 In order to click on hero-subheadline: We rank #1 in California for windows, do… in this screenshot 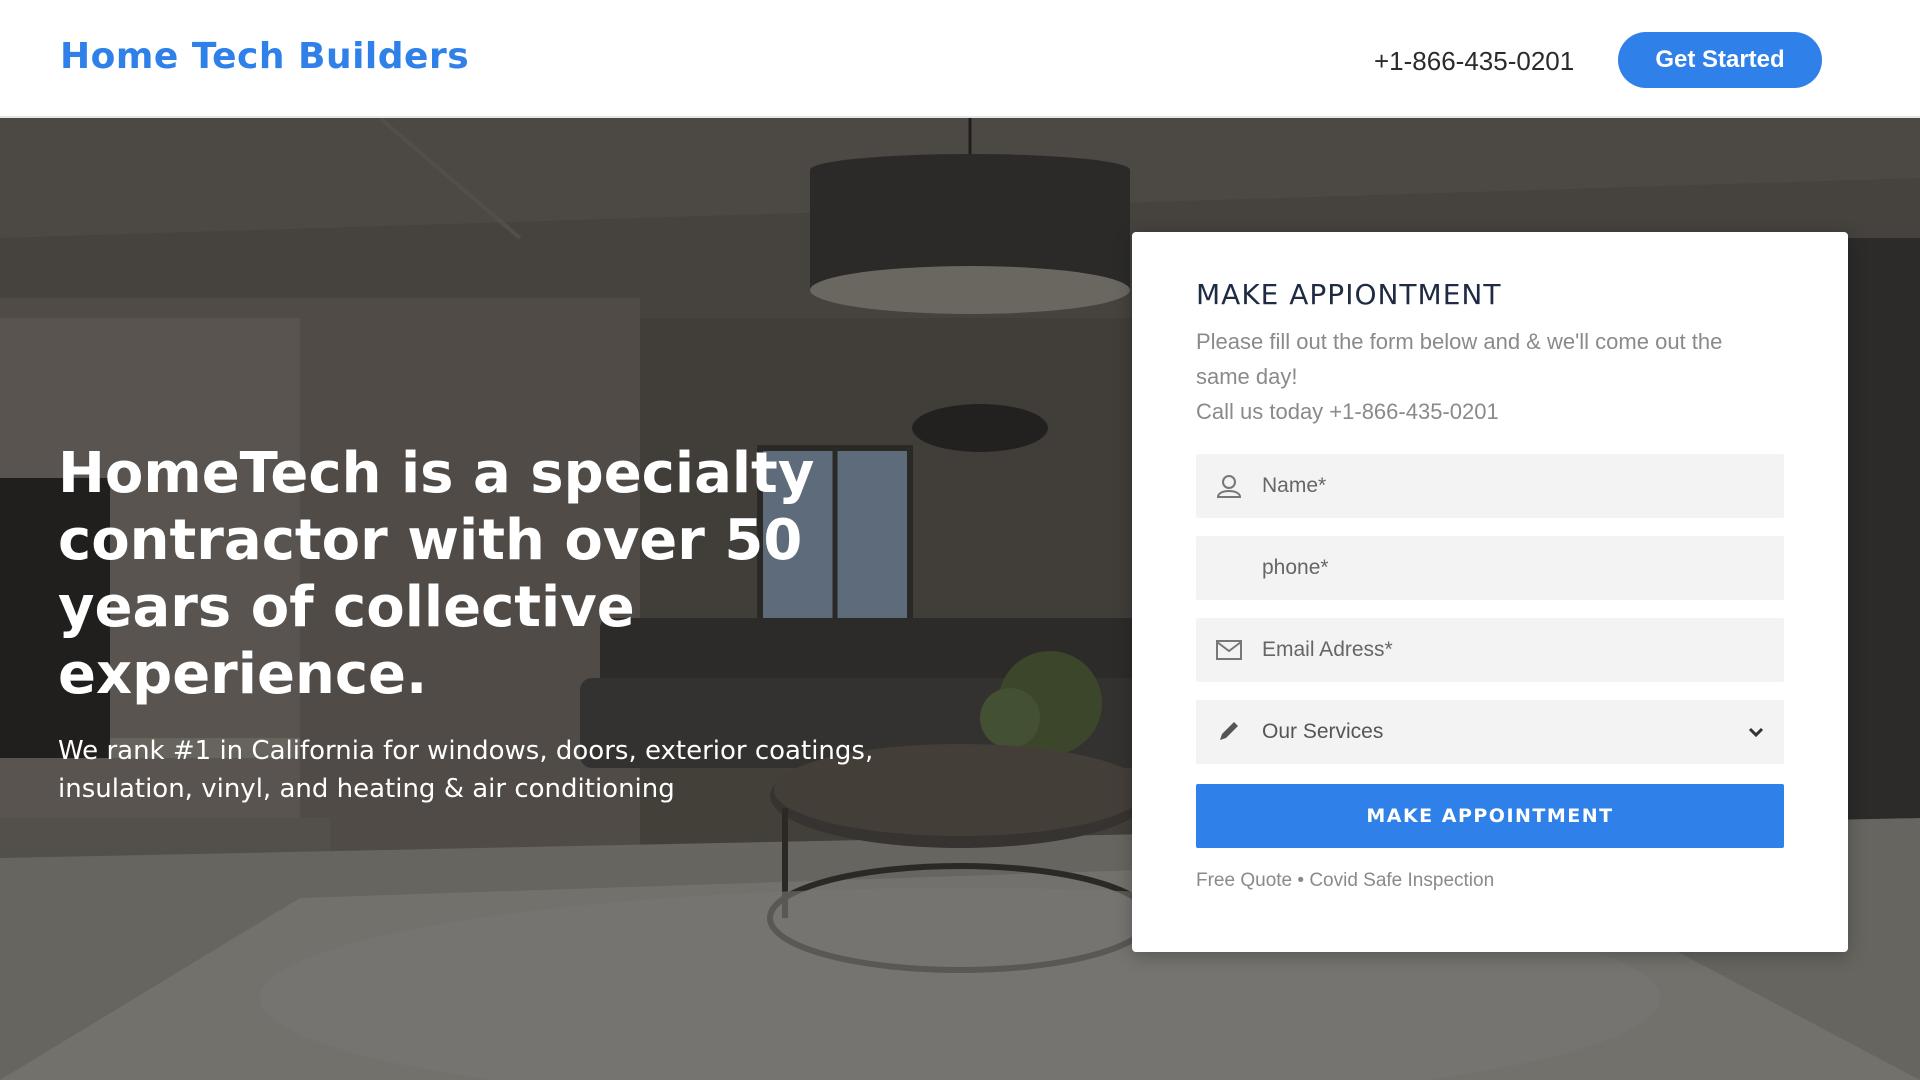, I will do `click(466, 770)`.